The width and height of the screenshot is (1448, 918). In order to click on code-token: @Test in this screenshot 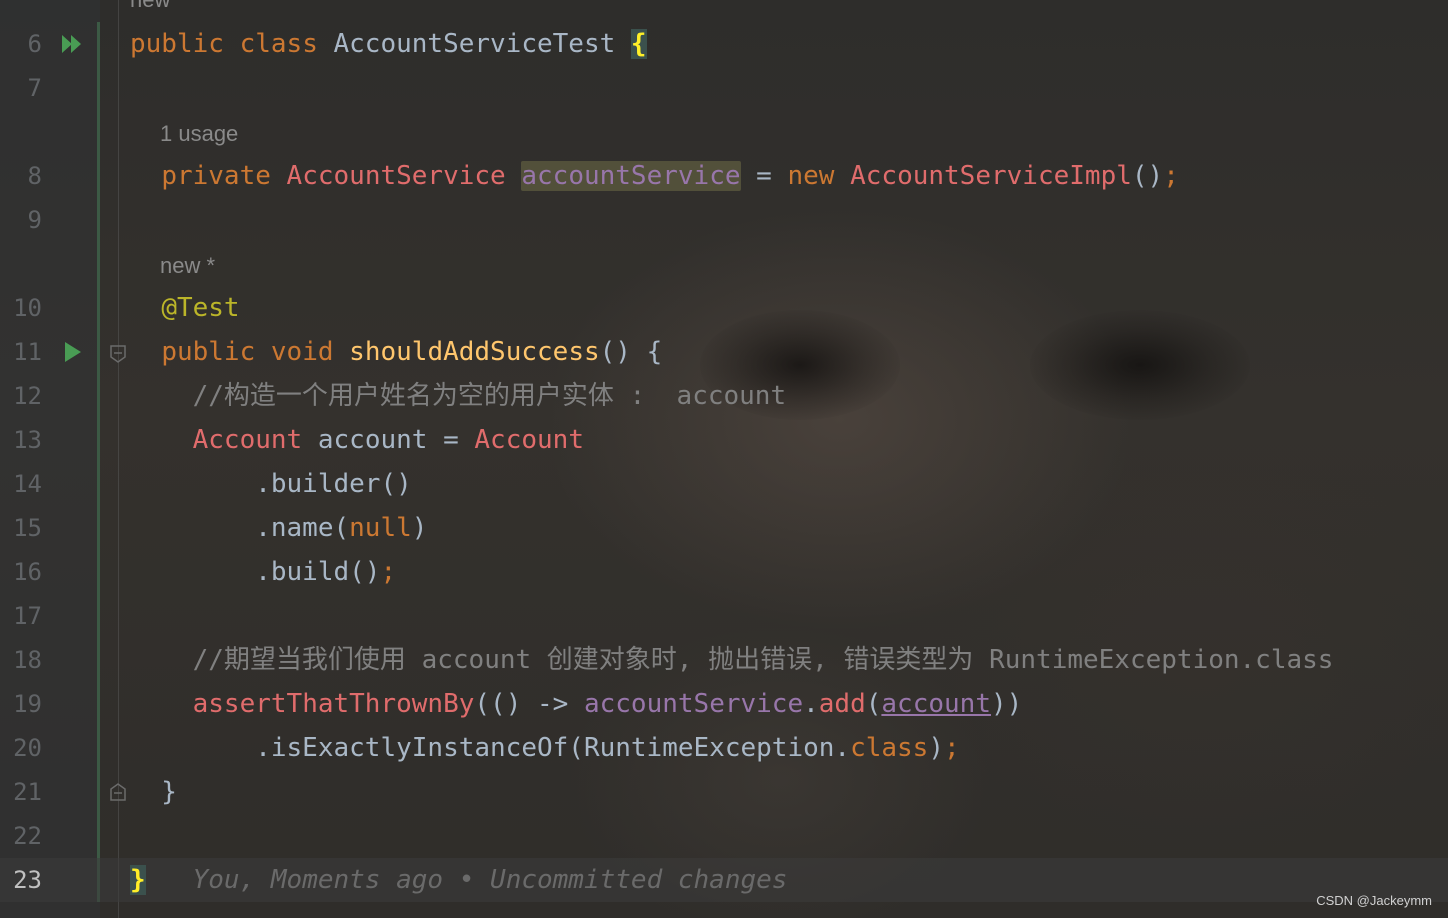, I will do `click(200, 308)`.